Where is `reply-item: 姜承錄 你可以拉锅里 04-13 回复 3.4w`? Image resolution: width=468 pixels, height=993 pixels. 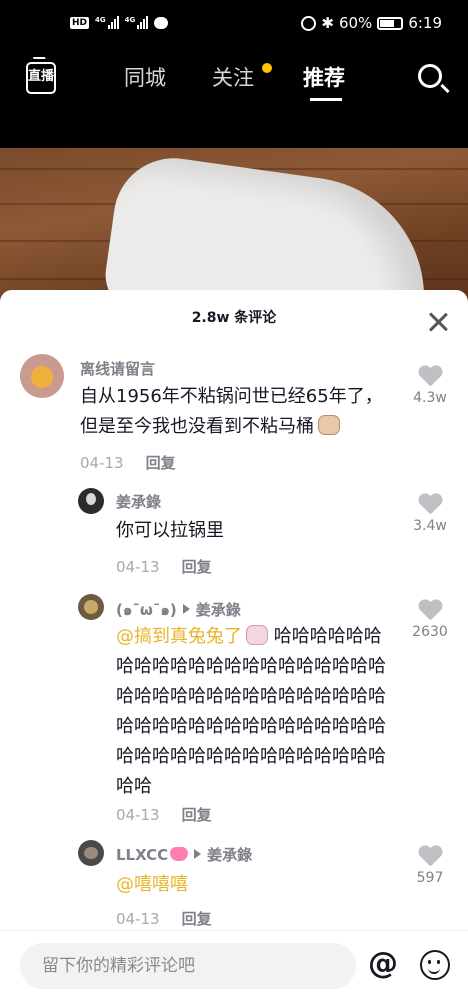 reply-item: 姜承錄 你可以拉锅里 04-13 回复 3.4w is located at coordinates (234, 538).